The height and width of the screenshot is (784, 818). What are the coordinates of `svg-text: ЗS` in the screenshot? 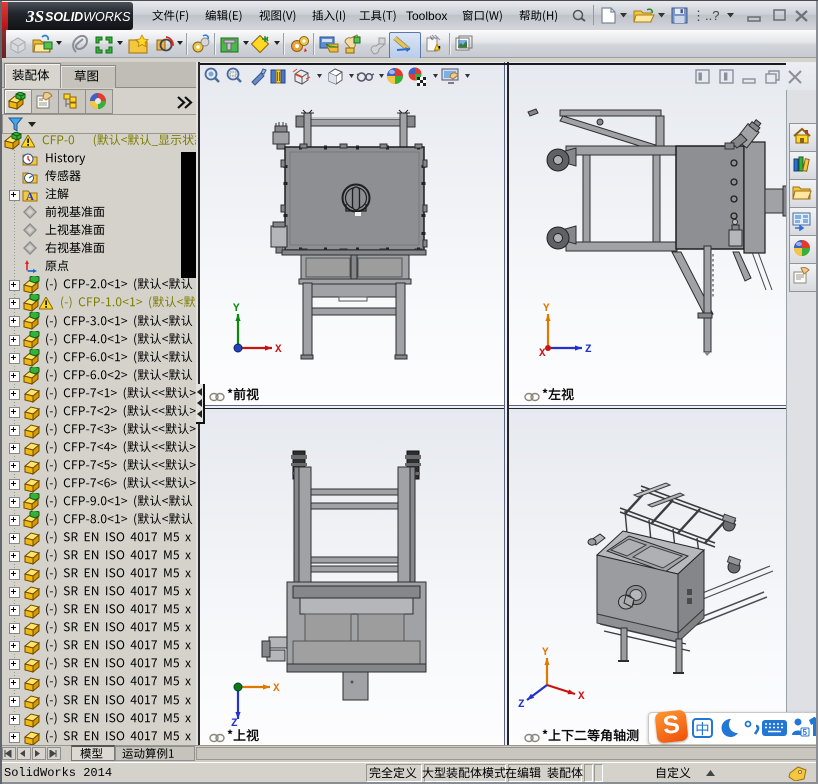 It's located at (34, 16).